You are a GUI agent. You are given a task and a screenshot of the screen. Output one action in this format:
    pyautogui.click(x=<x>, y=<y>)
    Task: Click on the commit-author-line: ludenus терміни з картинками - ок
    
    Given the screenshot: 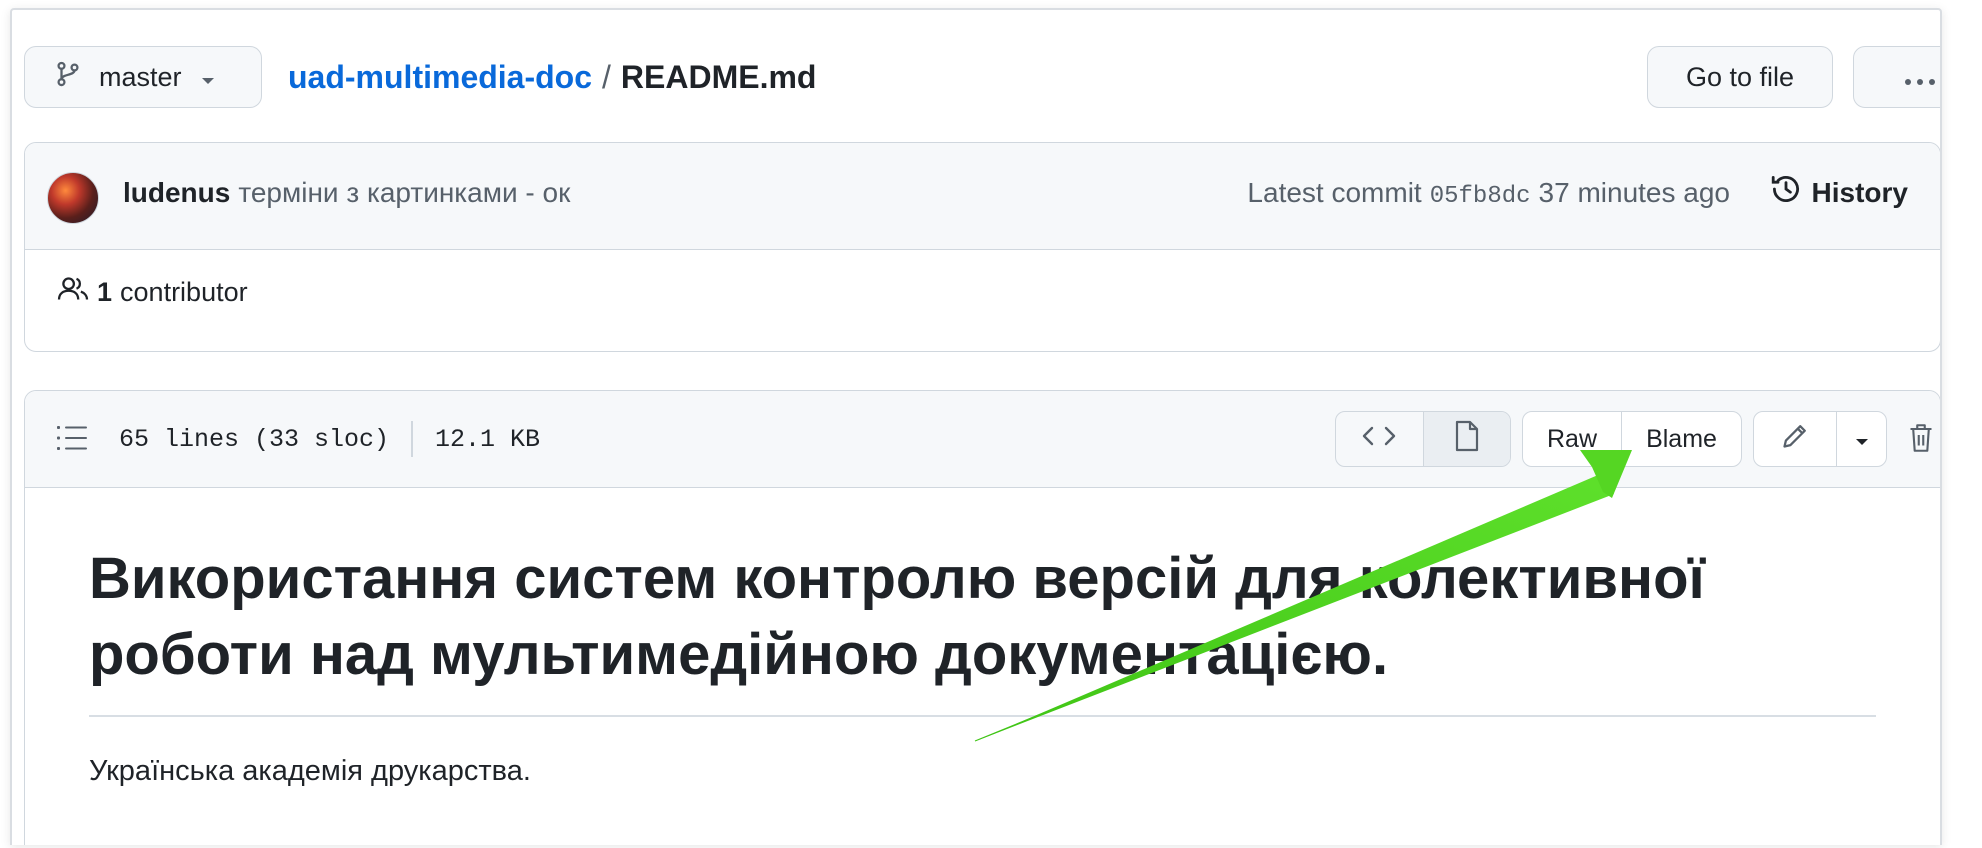 What is the action you would take?
    pyautogui.click(x=346, y=193)
    